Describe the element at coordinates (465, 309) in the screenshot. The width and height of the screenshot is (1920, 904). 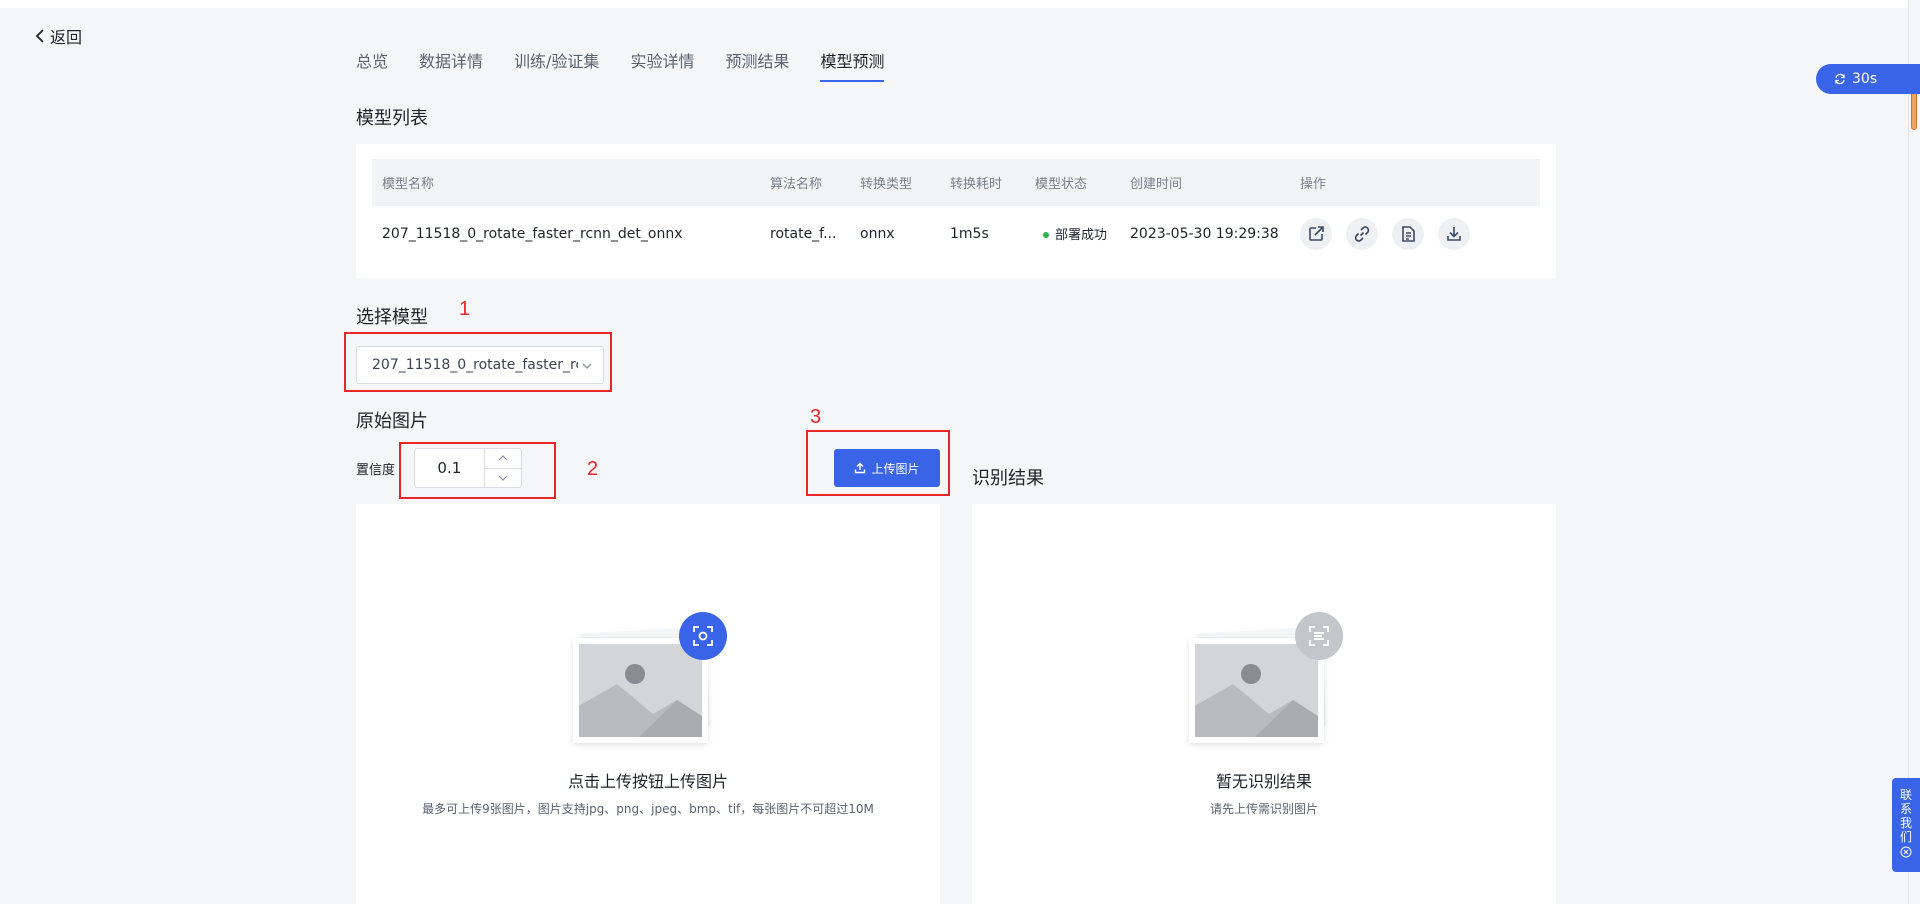
I see `annotation-number-1: 1` at that location.